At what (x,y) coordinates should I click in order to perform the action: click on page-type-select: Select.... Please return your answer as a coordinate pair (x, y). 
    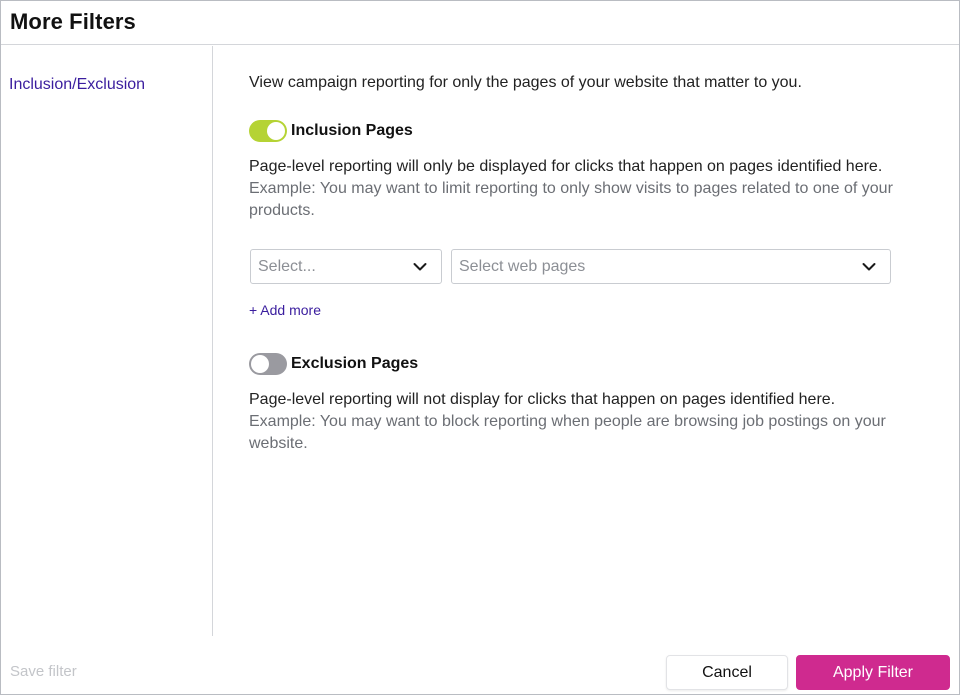
    Looking at the image, I should click on (346, 266).